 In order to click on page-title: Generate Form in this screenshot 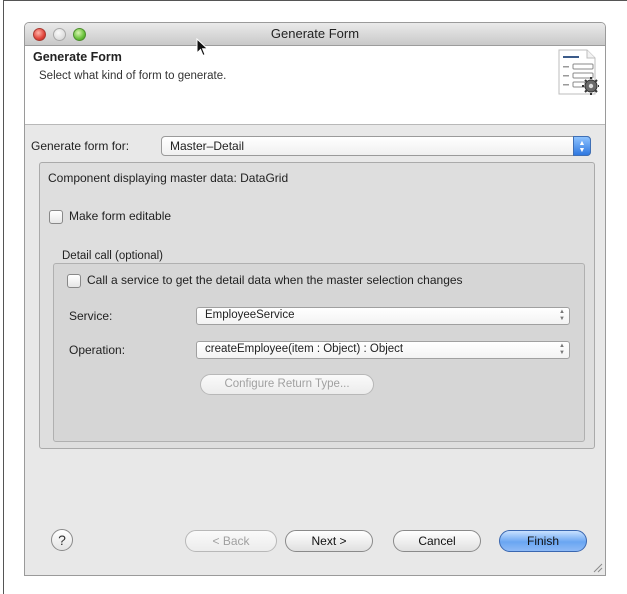, I will do `click(77, 57)`.